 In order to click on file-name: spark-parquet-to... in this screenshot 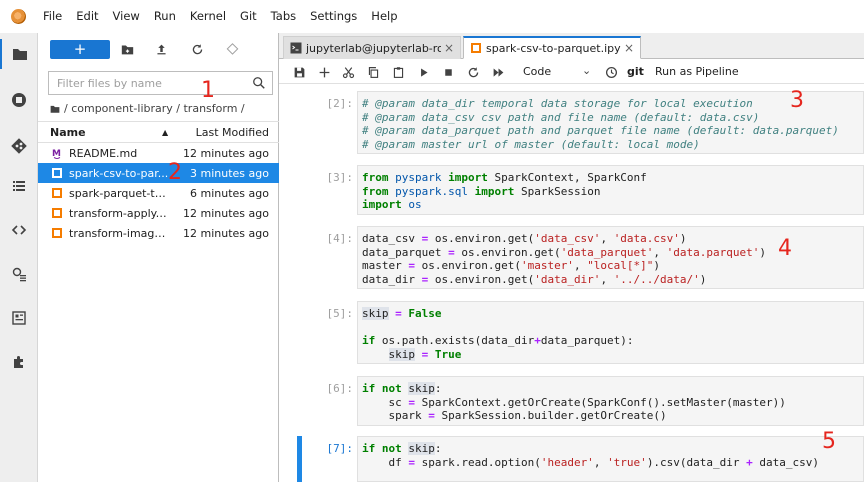, I will do `click(119, 193)`.